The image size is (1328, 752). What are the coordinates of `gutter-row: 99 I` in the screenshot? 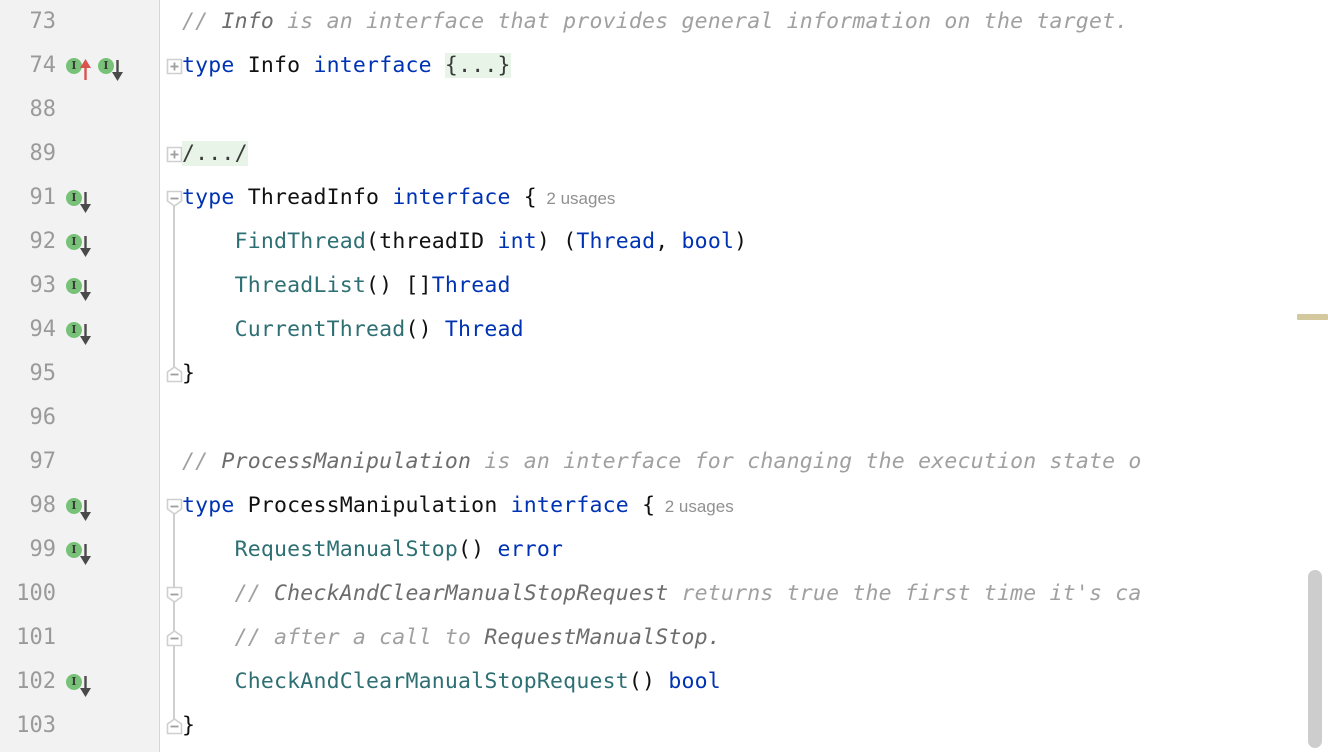 It's located at (80, 550).